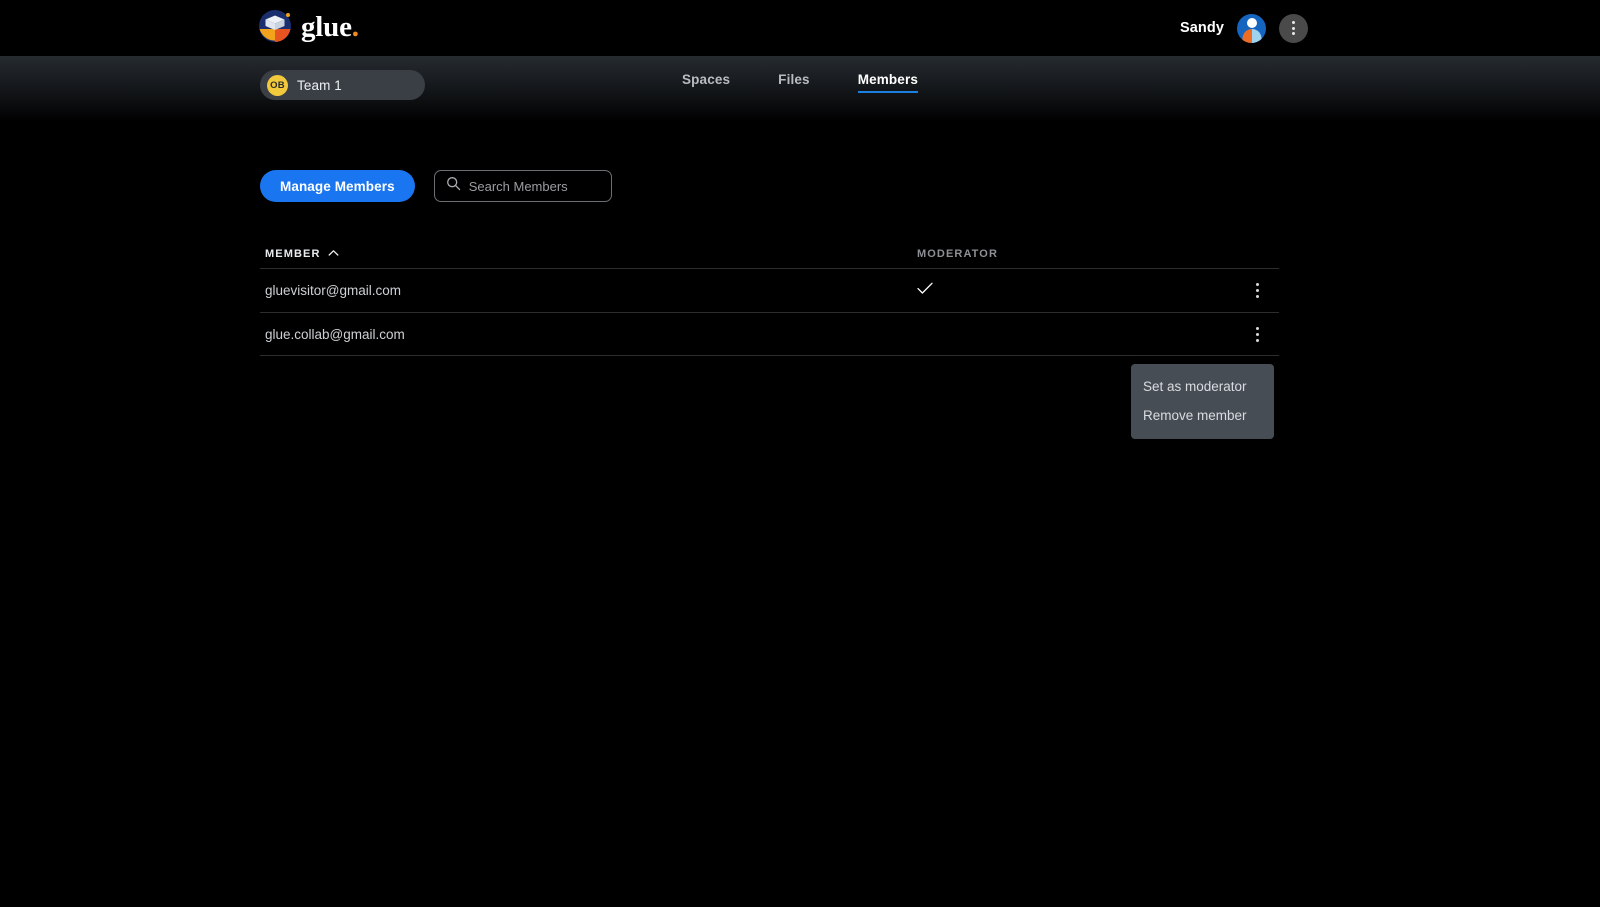  Describe the element at coordinates (769, 290) in the screenshot. I see `table-row: gluevisitor@gmail.com` at that location.